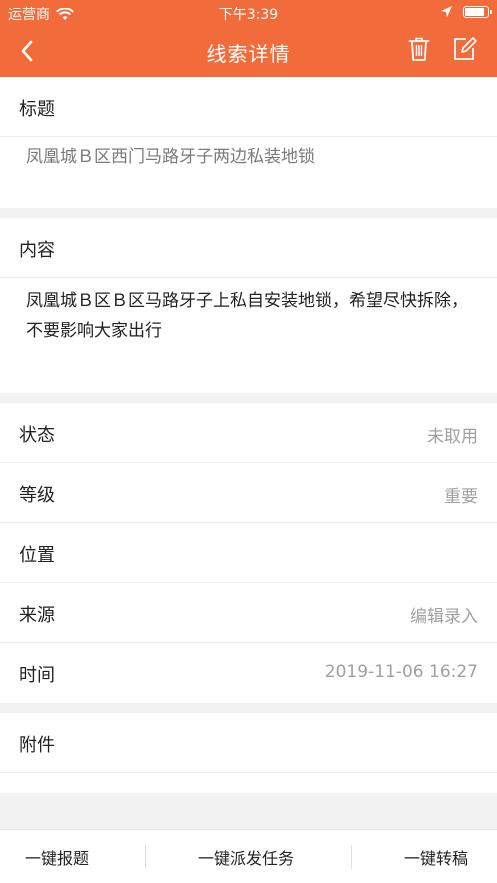  I want to click on status-time: 下午3:39, so click(248, 15).